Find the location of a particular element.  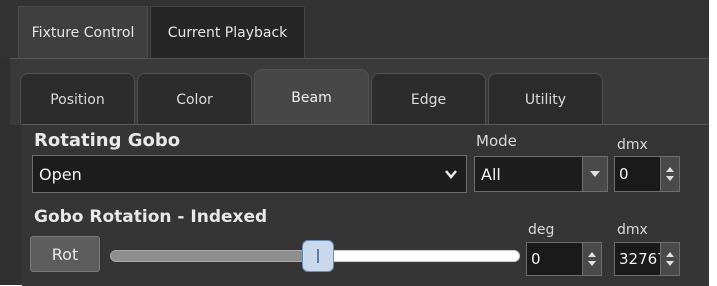

mode-value: All is located at coordinates (491, 174).